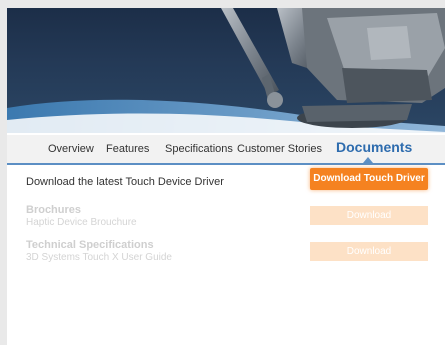 This screenshot has width=445, height=345. What do you see at coordinates (81, 222) in the screenshot?
I see `document-link: Haptic Device Brouchure` at bounding box center [81, 222].